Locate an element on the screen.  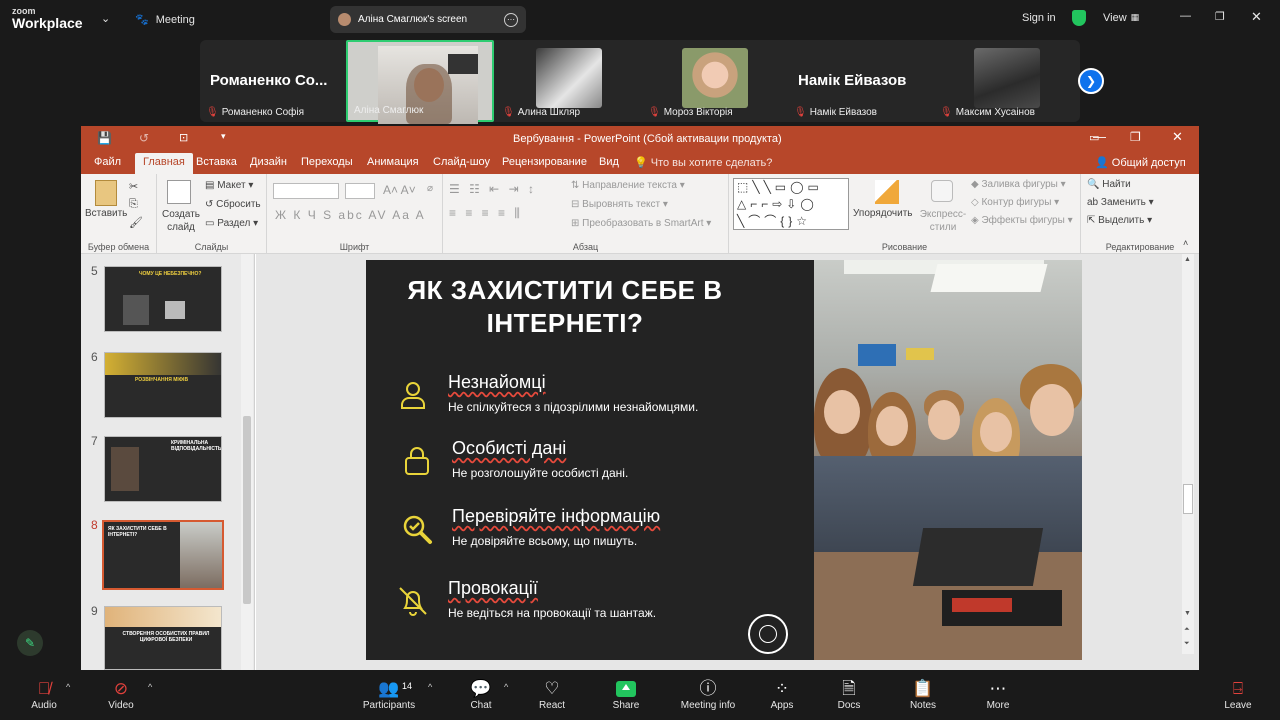
audio-options-chevron: ^ is located at coordinates (68, 687).